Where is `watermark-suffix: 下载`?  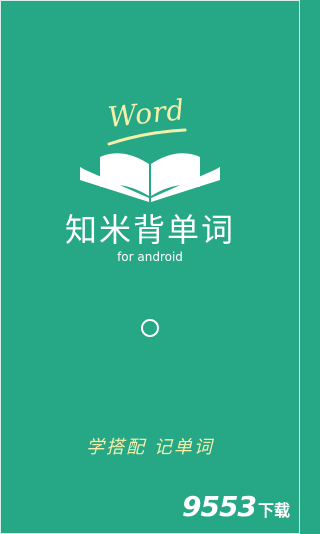 watermark-suffix: 下载 is located at coordinates (273, 510).